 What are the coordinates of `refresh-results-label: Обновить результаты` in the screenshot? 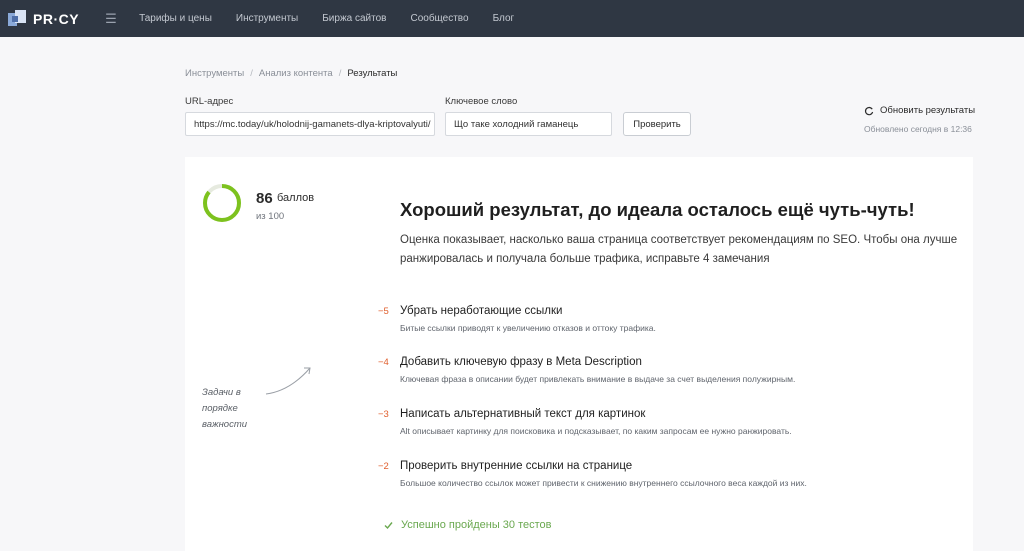 It's located at (928, 110).